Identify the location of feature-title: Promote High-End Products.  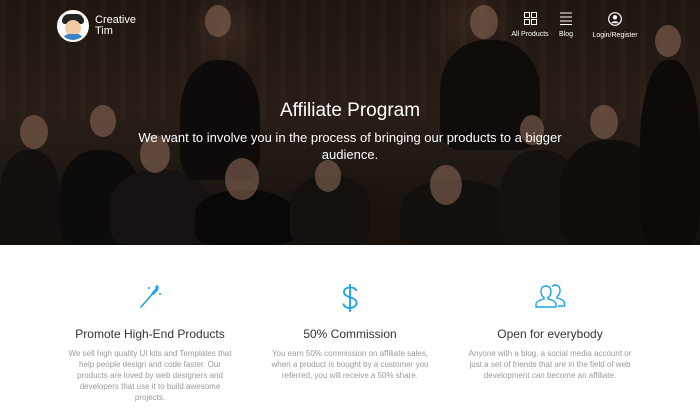
(150, 334).